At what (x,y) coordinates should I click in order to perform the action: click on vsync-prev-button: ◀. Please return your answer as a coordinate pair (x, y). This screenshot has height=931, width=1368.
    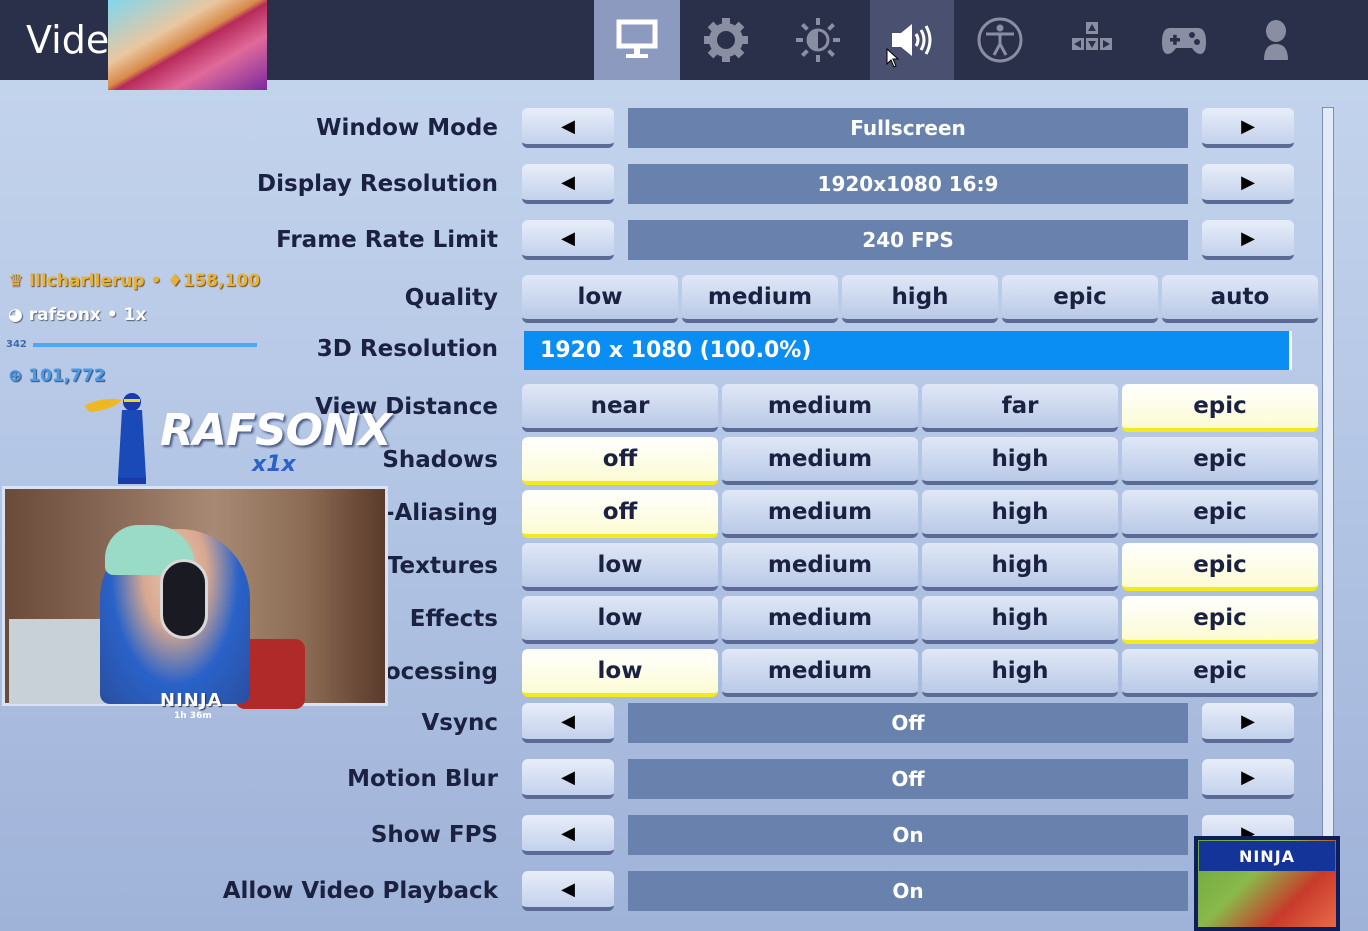
    Looking at the image, I should click on (568, 723).